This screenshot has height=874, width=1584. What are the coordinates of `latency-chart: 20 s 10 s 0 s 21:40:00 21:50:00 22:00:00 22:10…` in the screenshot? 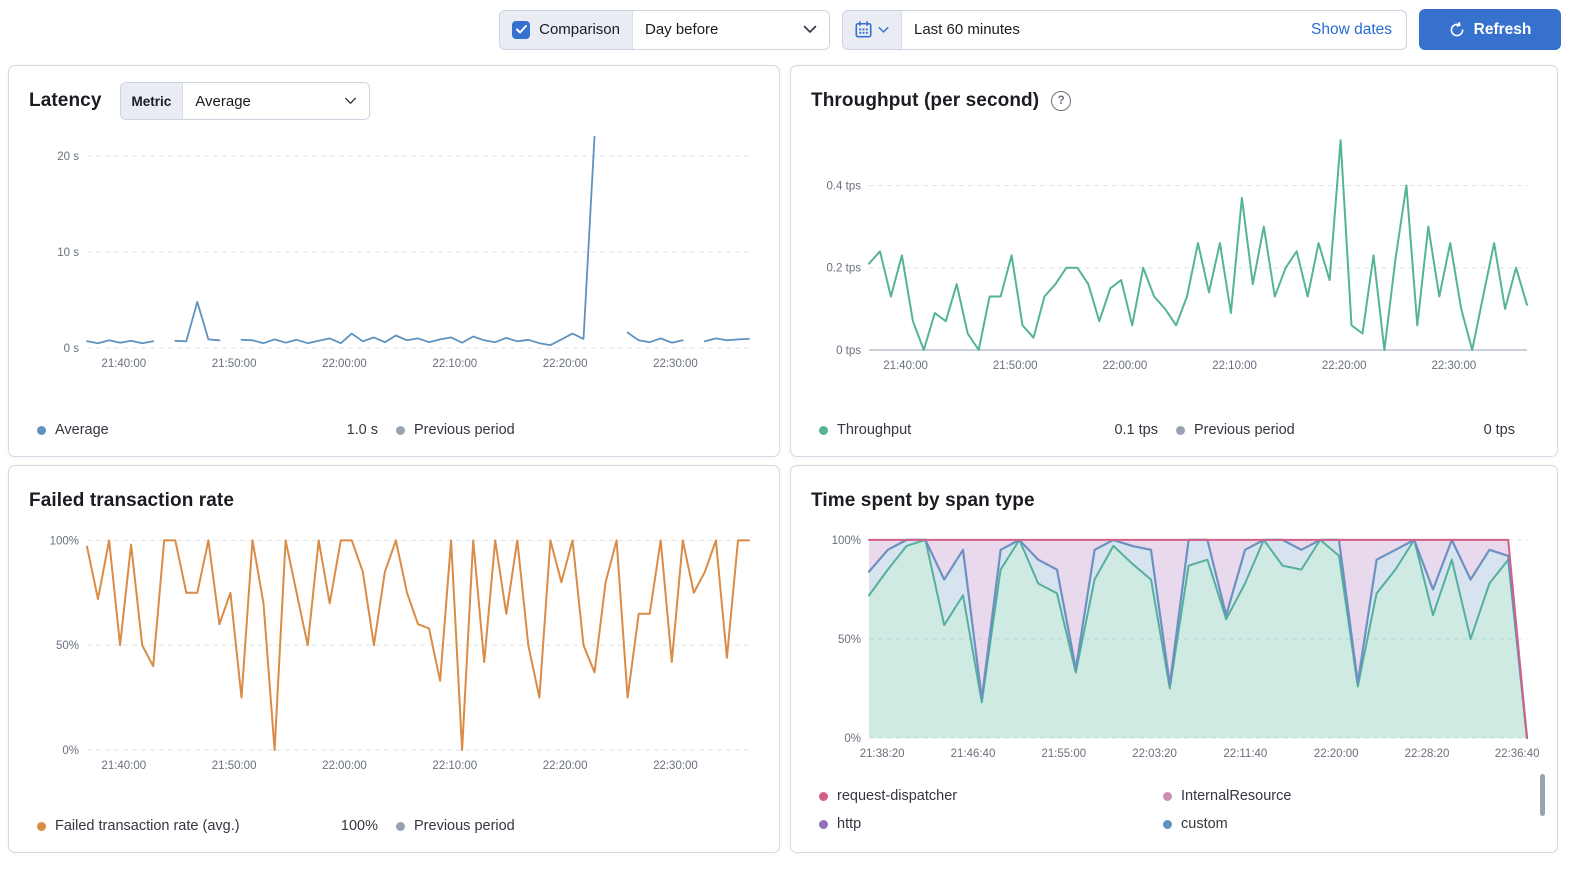 It's located at (395, 249).